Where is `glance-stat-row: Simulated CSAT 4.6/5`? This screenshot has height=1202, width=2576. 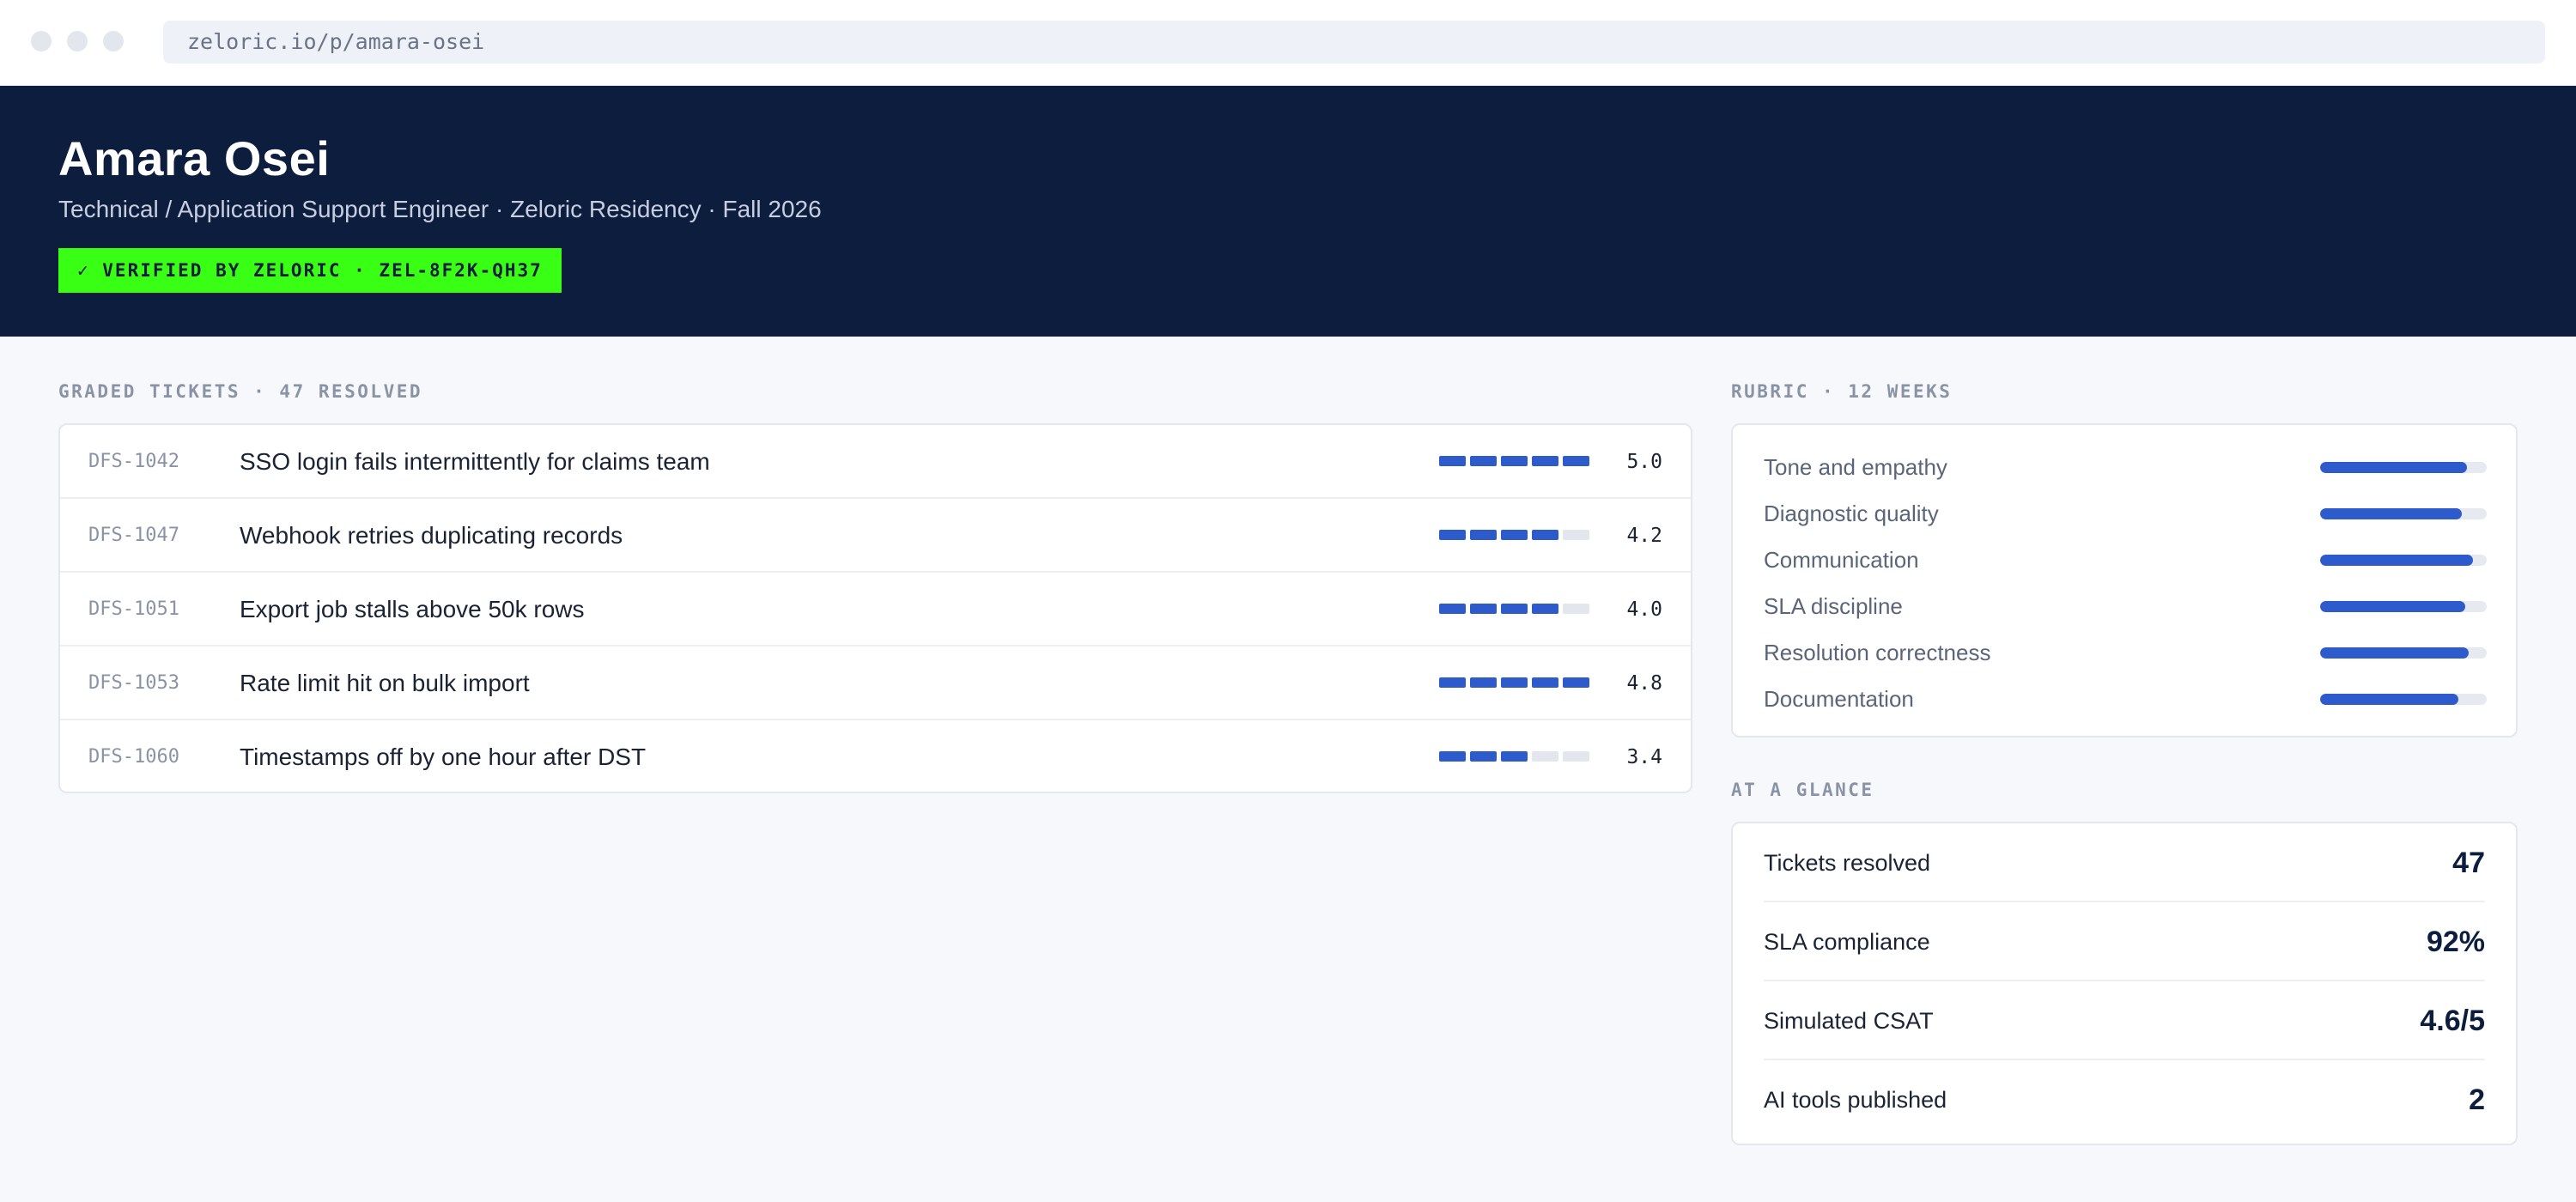
glance-stat-row: Simulated CSAT 4.6/5 is located at coordinates (2124, 1020).